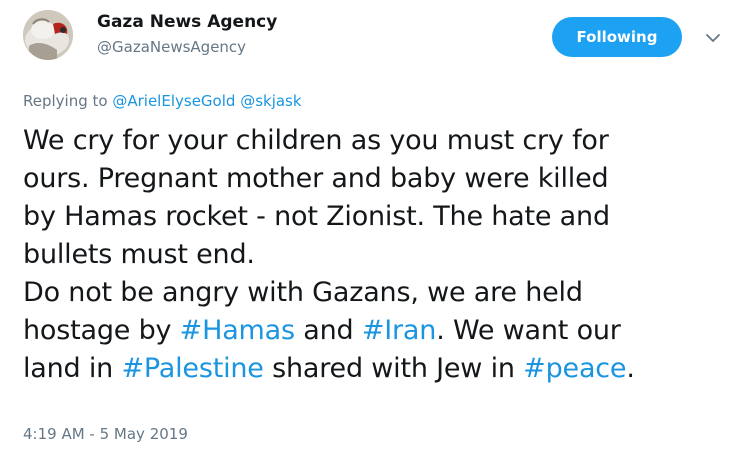 The height and width of the screenshot is (455, 742). I want to click on chevron-down-icon, so click(713, 37).